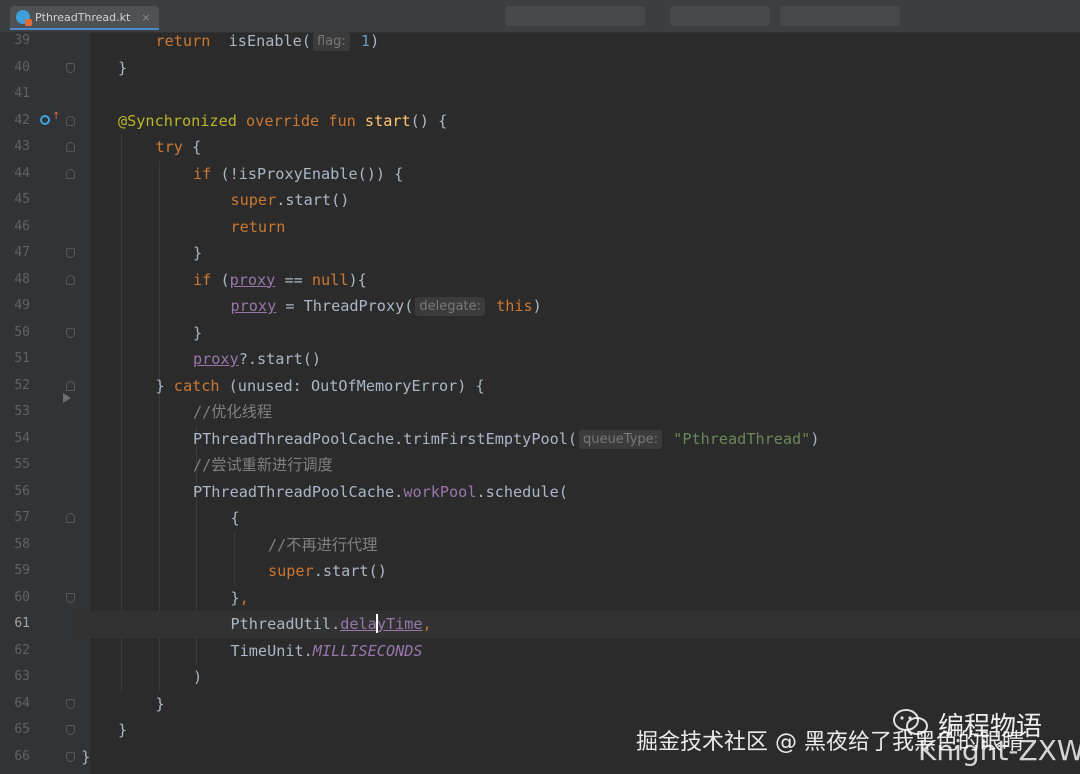  Describe the element at coordinates (540, 174) in the screenshot. I see `code-line-row: 44 if (!isProxyEnable()) {` at that location.